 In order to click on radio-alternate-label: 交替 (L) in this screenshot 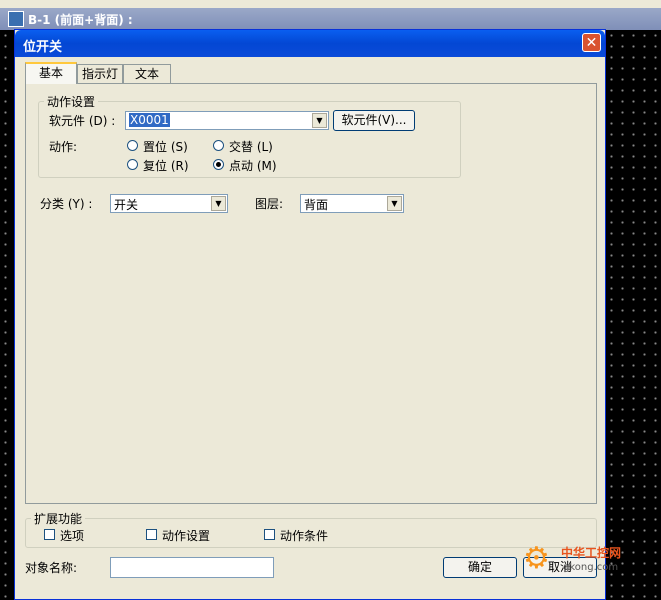, I will do `click(251, 147)`.